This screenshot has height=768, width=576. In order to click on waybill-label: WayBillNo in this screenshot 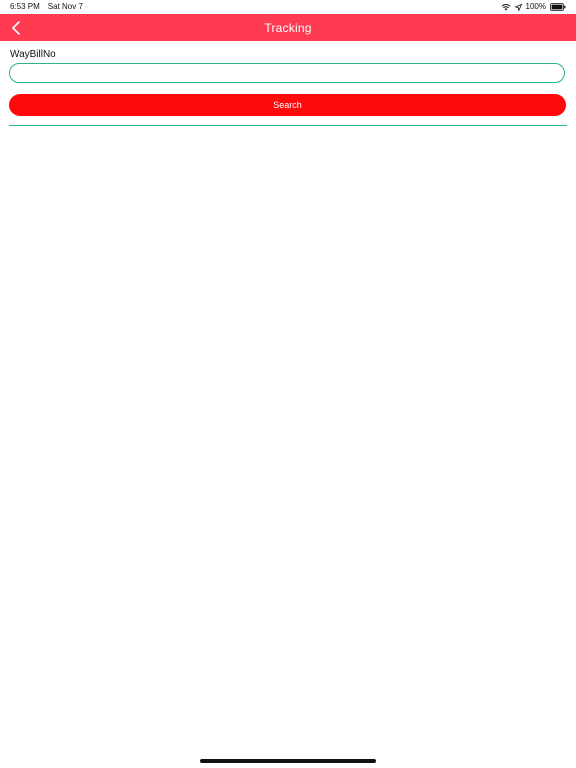, I will do `click(33, 54)`.